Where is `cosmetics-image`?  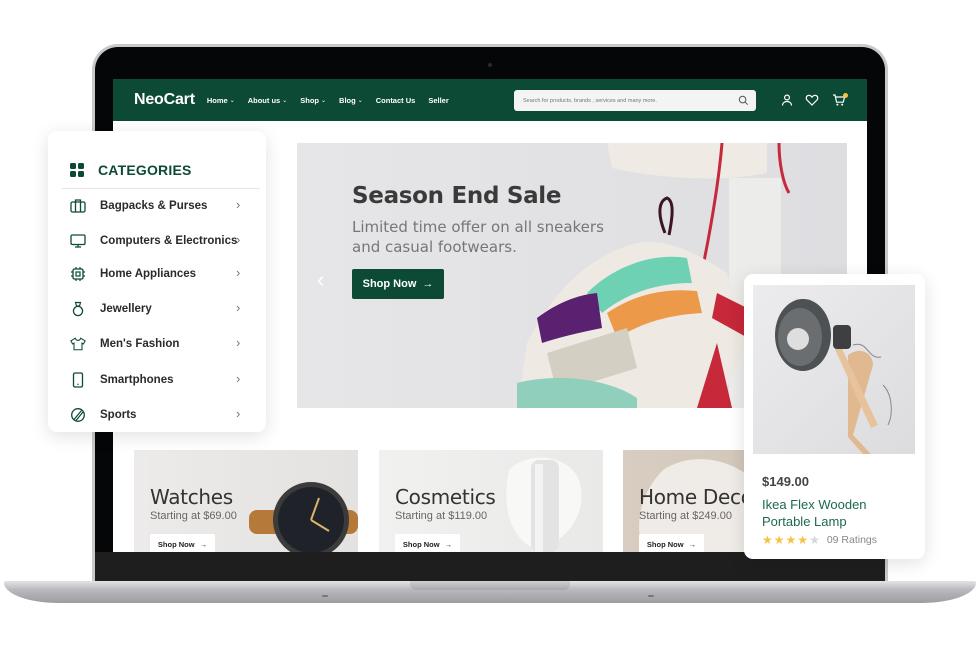
cosmetics-image is located at coordinates (544, 504).